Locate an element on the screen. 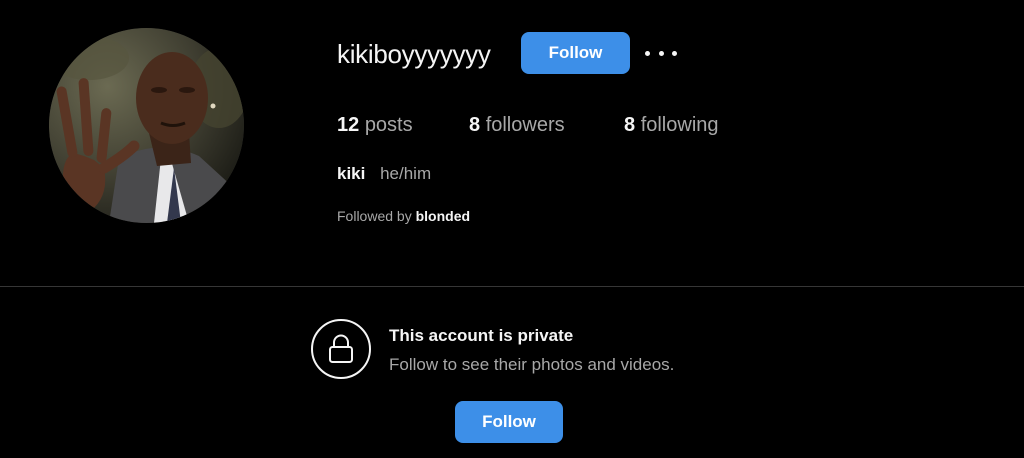 Image resolution: width=1024 pixels, height=458 pixels. username: kikiboyyyyyyy is located at coordinates (414, 54).